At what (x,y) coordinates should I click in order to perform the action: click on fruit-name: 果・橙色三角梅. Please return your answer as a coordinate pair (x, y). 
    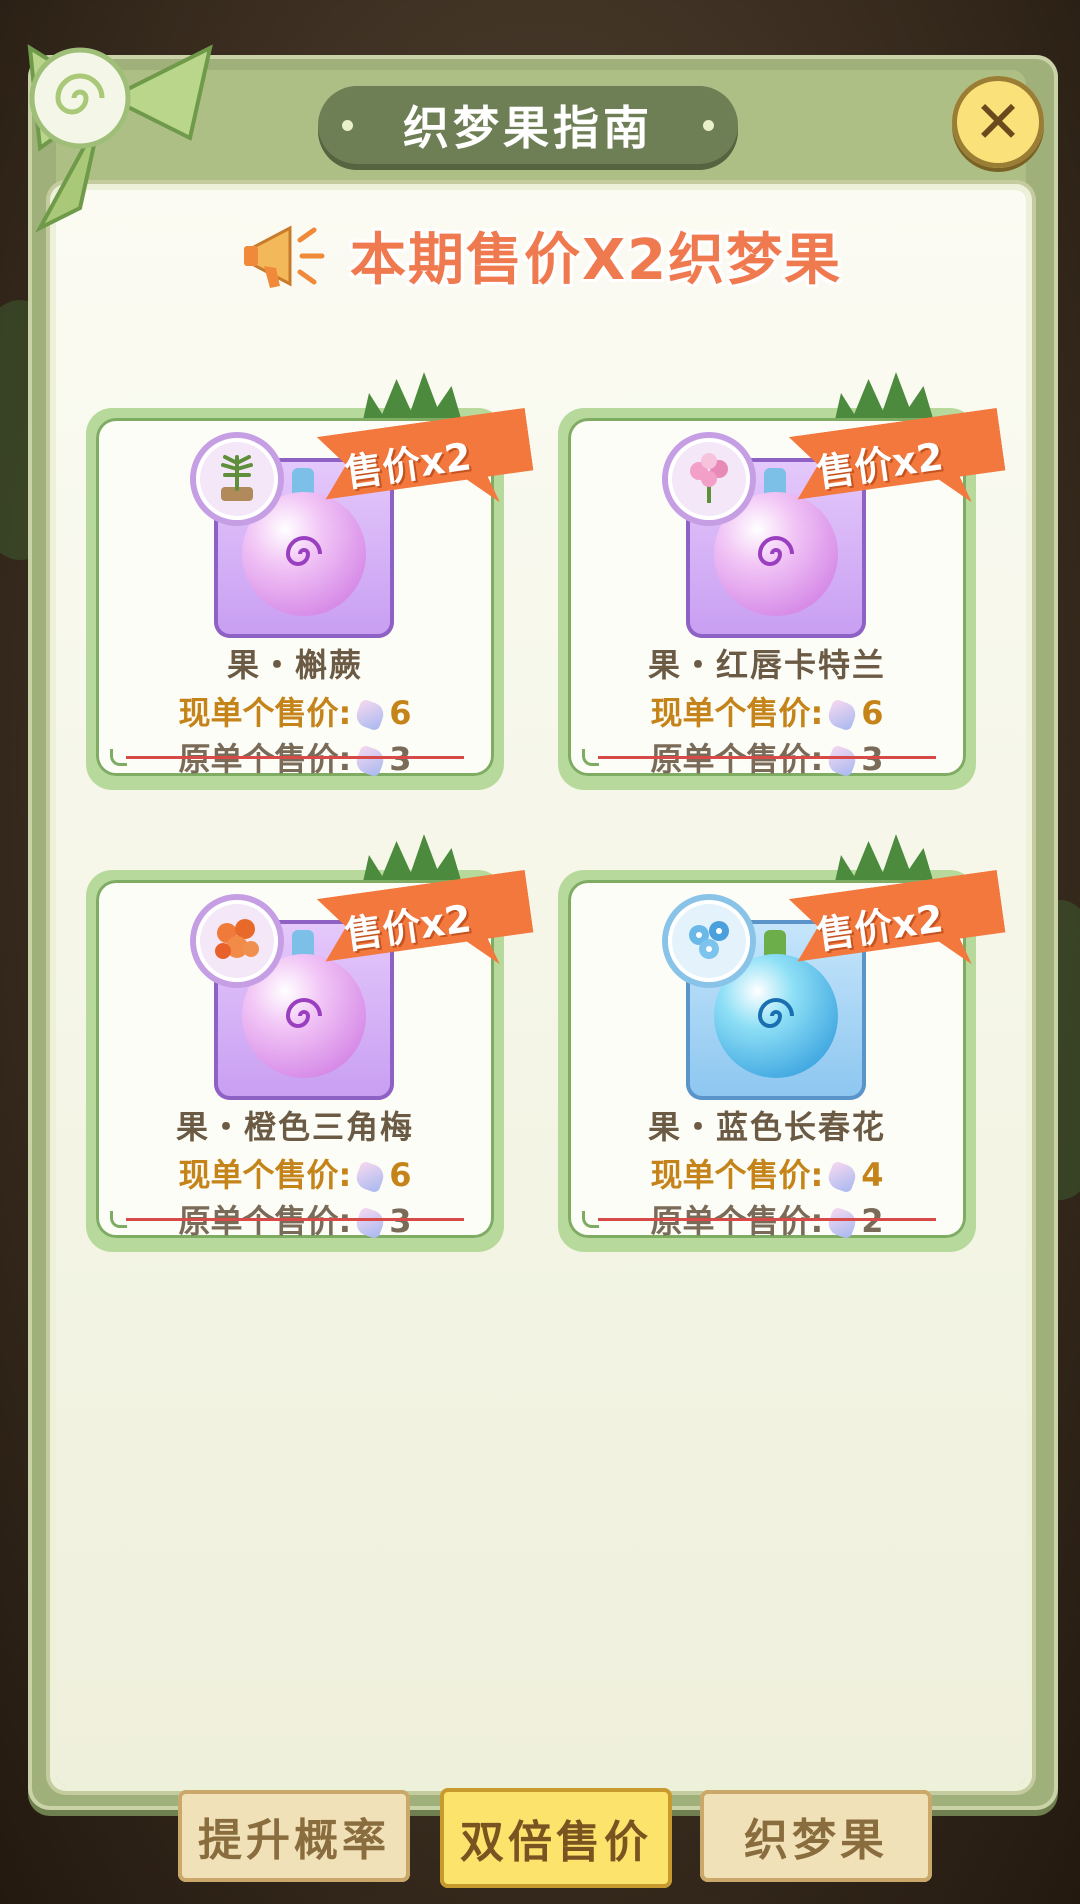
    Looking at the image, I should click on (294, 1127).